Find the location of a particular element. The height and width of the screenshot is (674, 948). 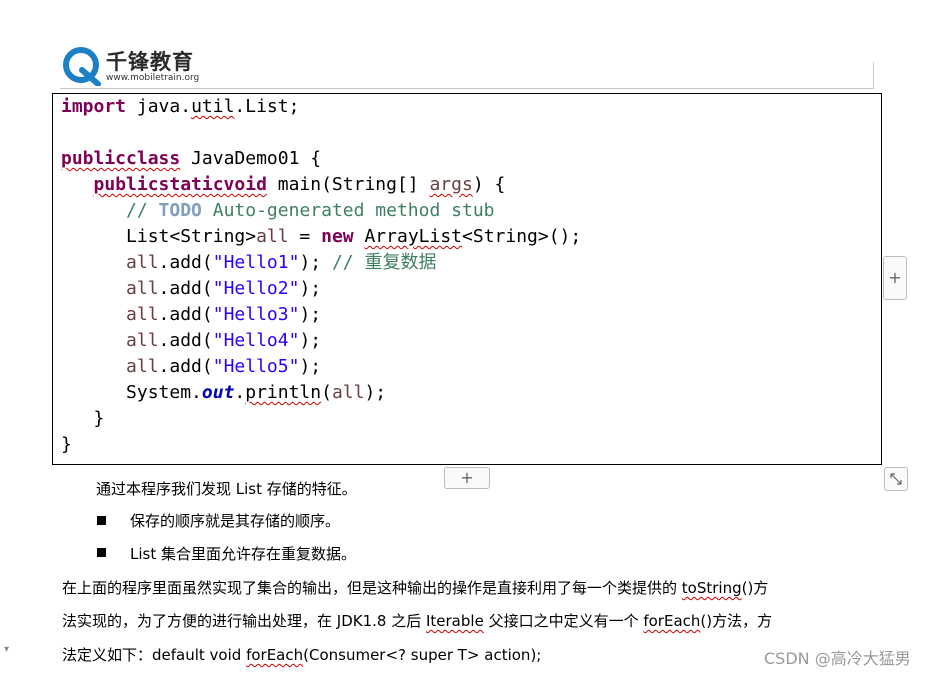

spell-tostring: toString is located at coordinates (711, 588).